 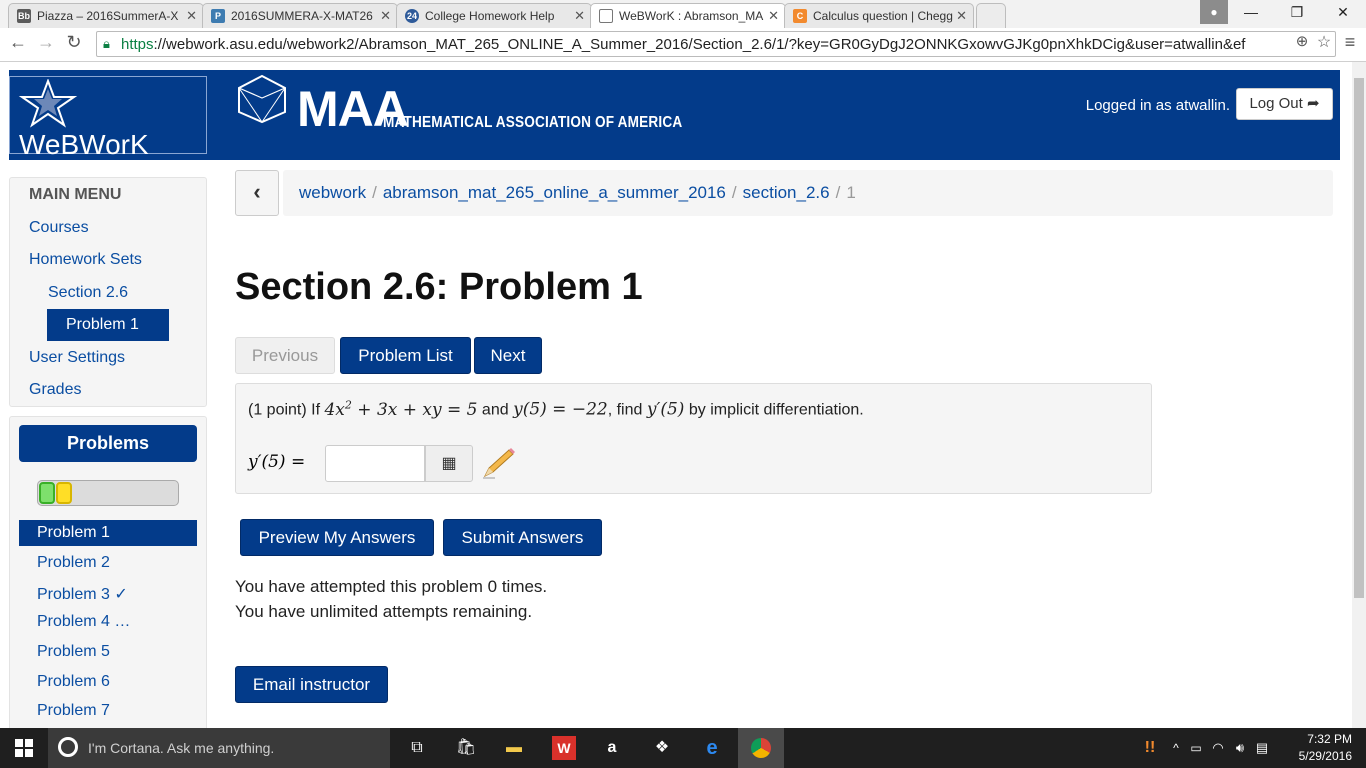 I want to click on webwork-logo: WeBWorK, so click(x=108, y=118).